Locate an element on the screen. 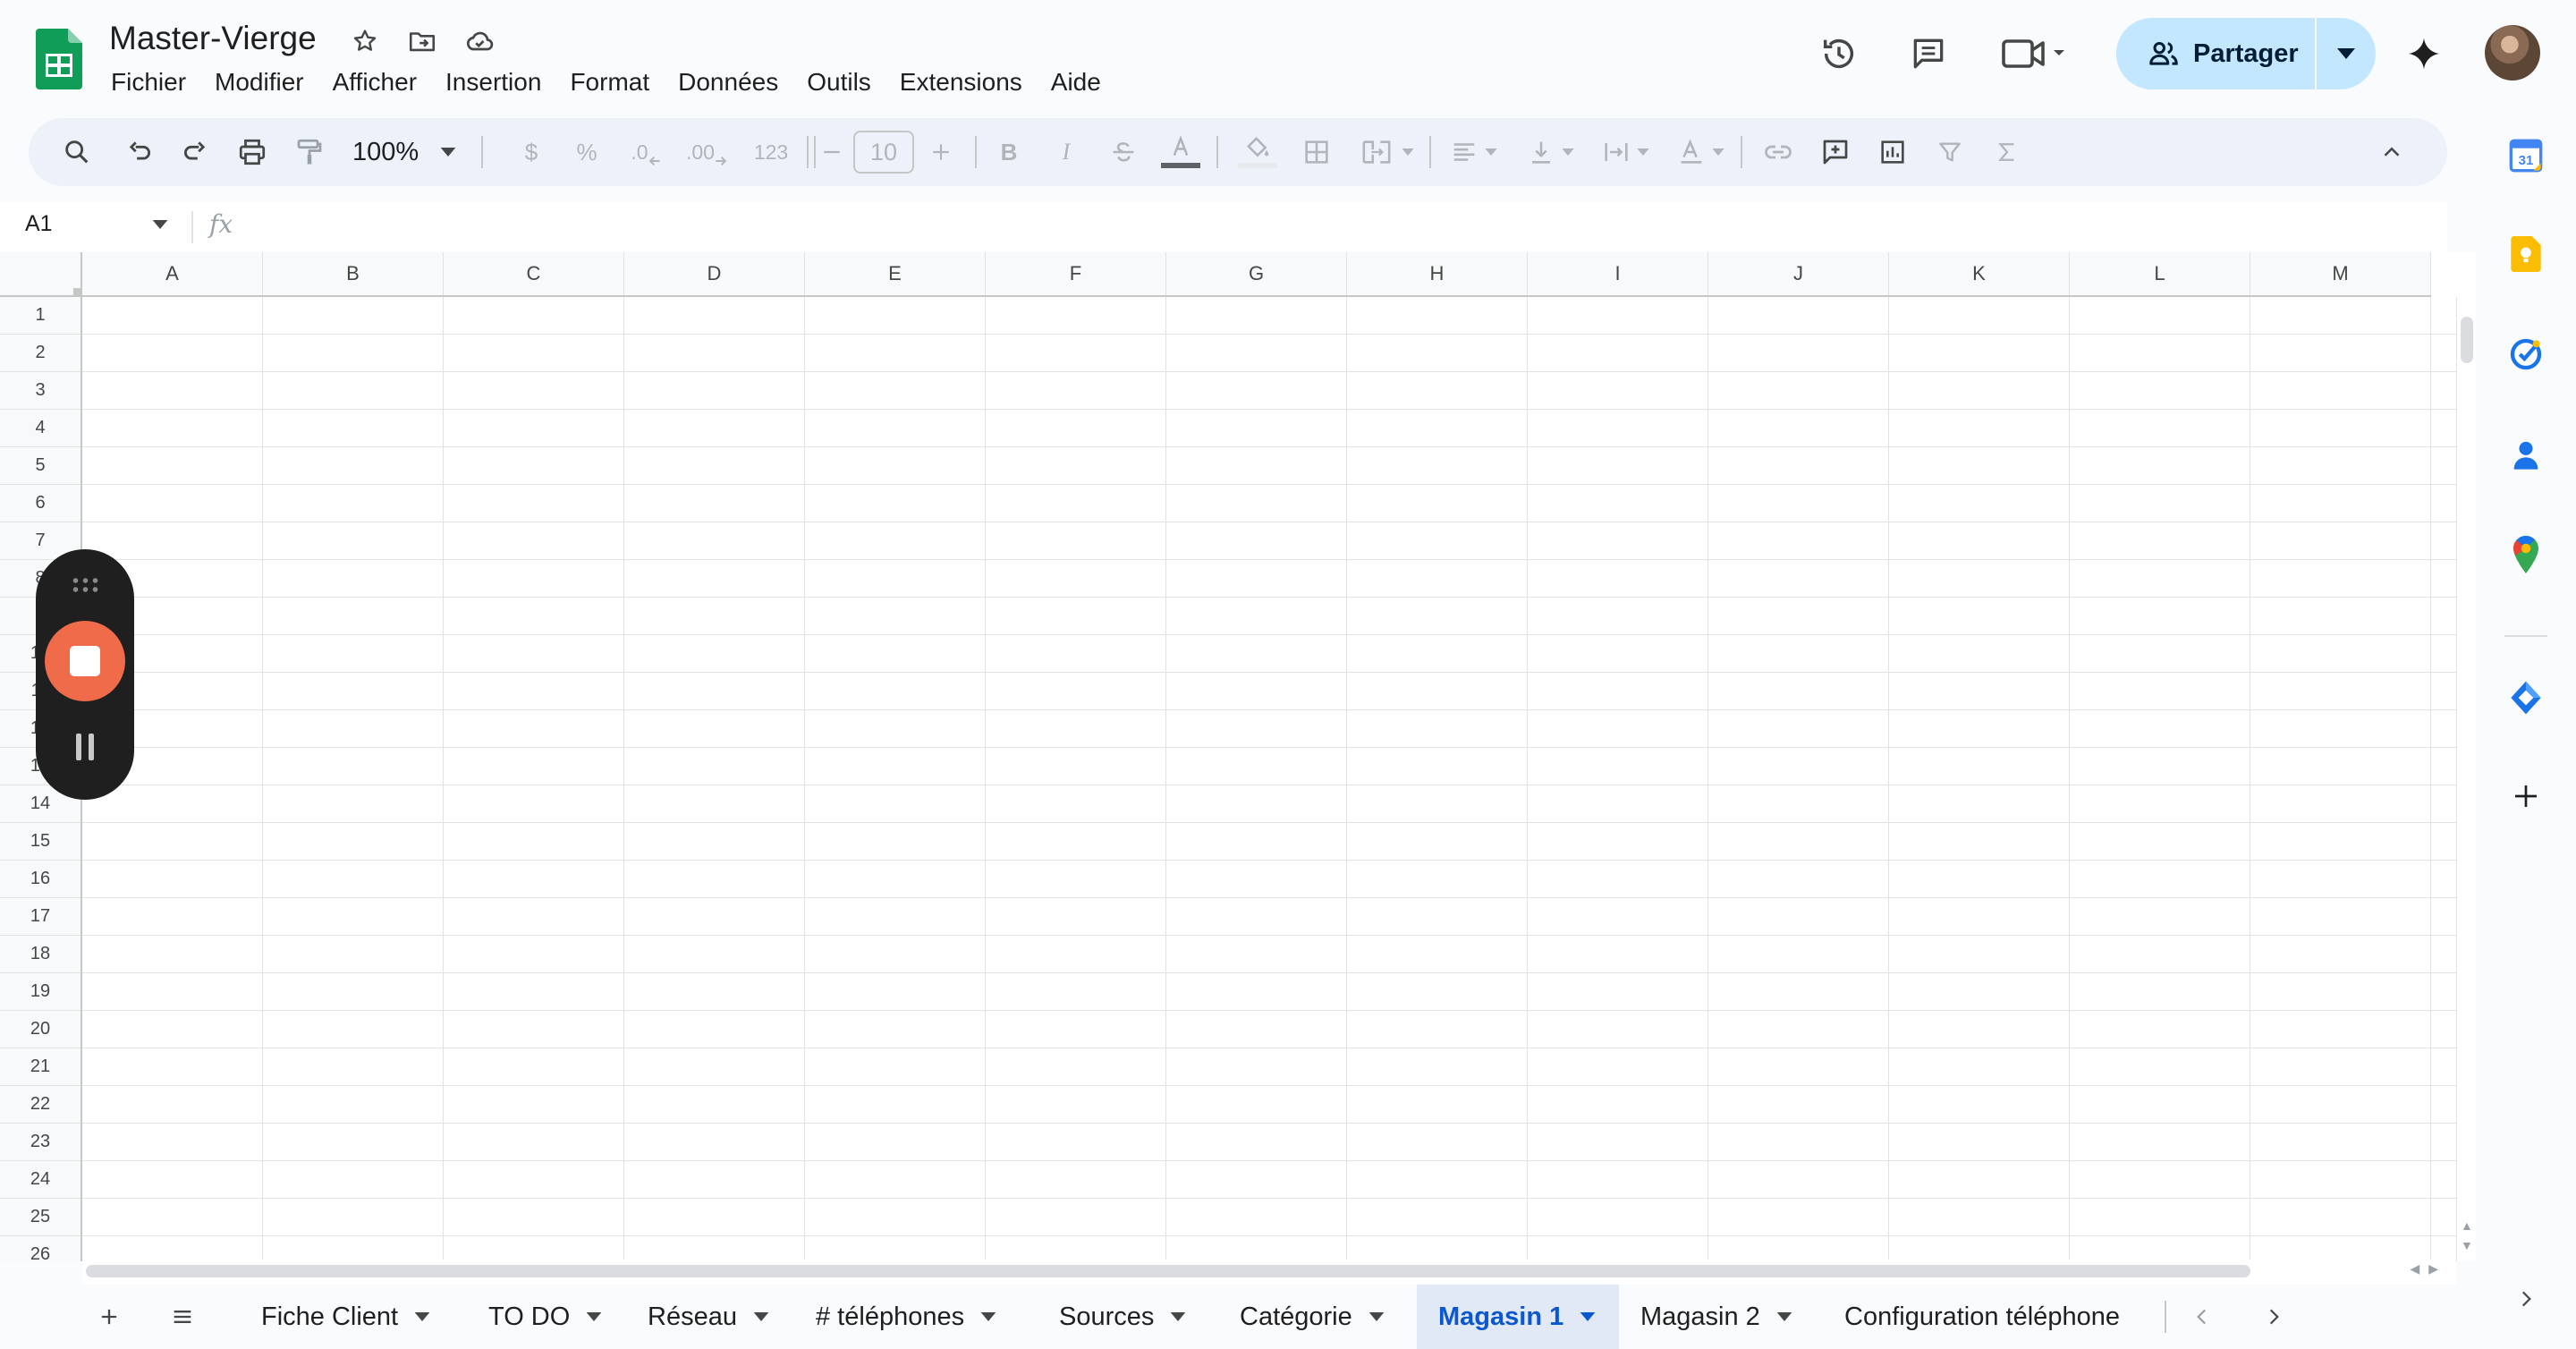  row-header: 3 is located at coordinates (40, 391).